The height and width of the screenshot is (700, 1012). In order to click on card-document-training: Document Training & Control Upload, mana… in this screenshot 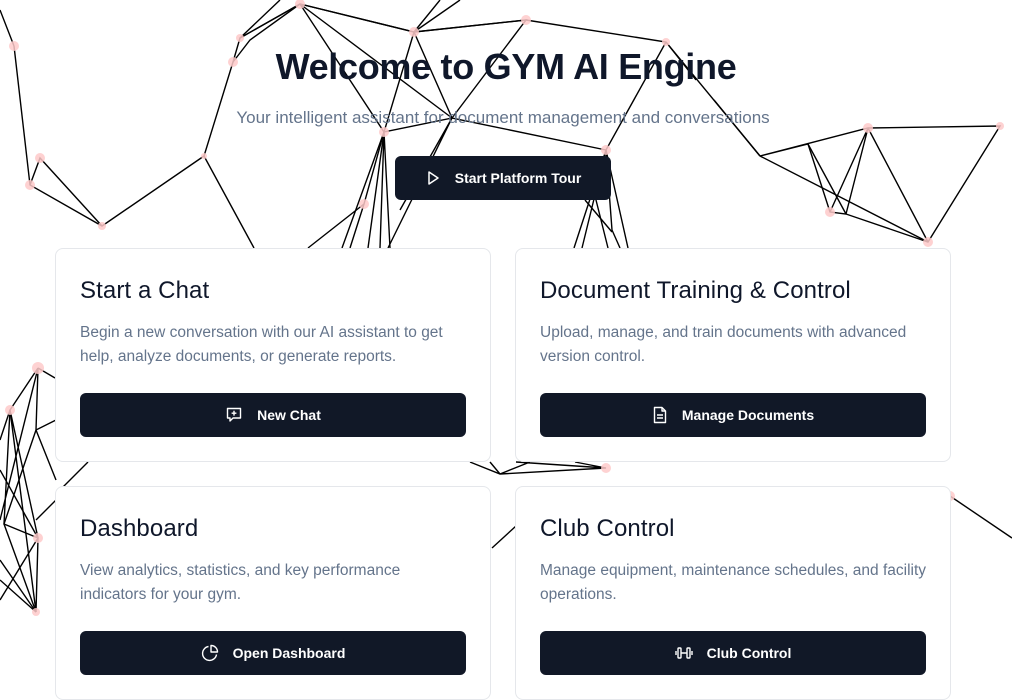, I will do `click(733, 355)`.